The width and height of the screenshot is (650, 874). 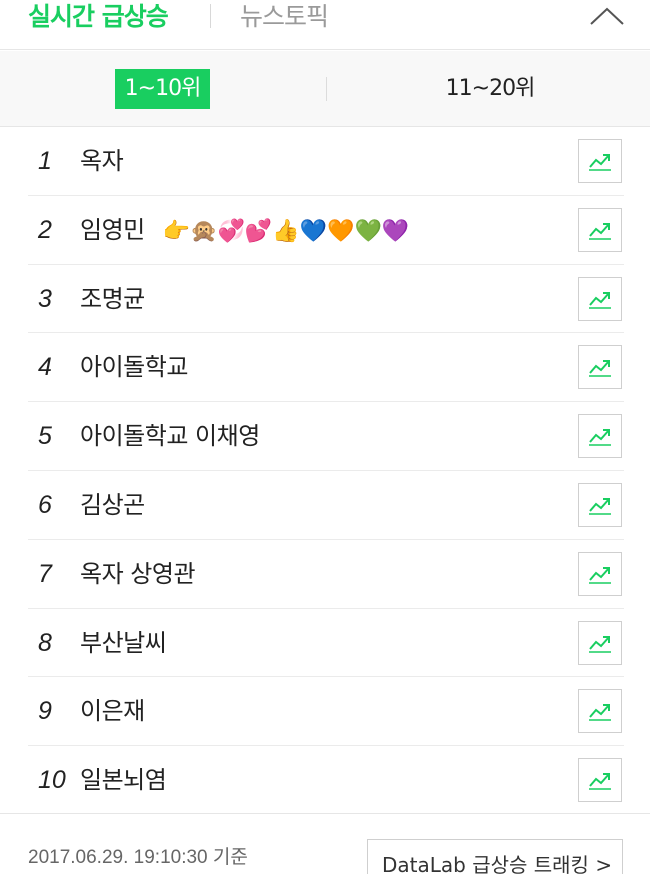 What do you see at coordinates (170, 436) in the screenshot?
I see `search-term: 아이돌학교 이채영` at bounding box center [170, 436].